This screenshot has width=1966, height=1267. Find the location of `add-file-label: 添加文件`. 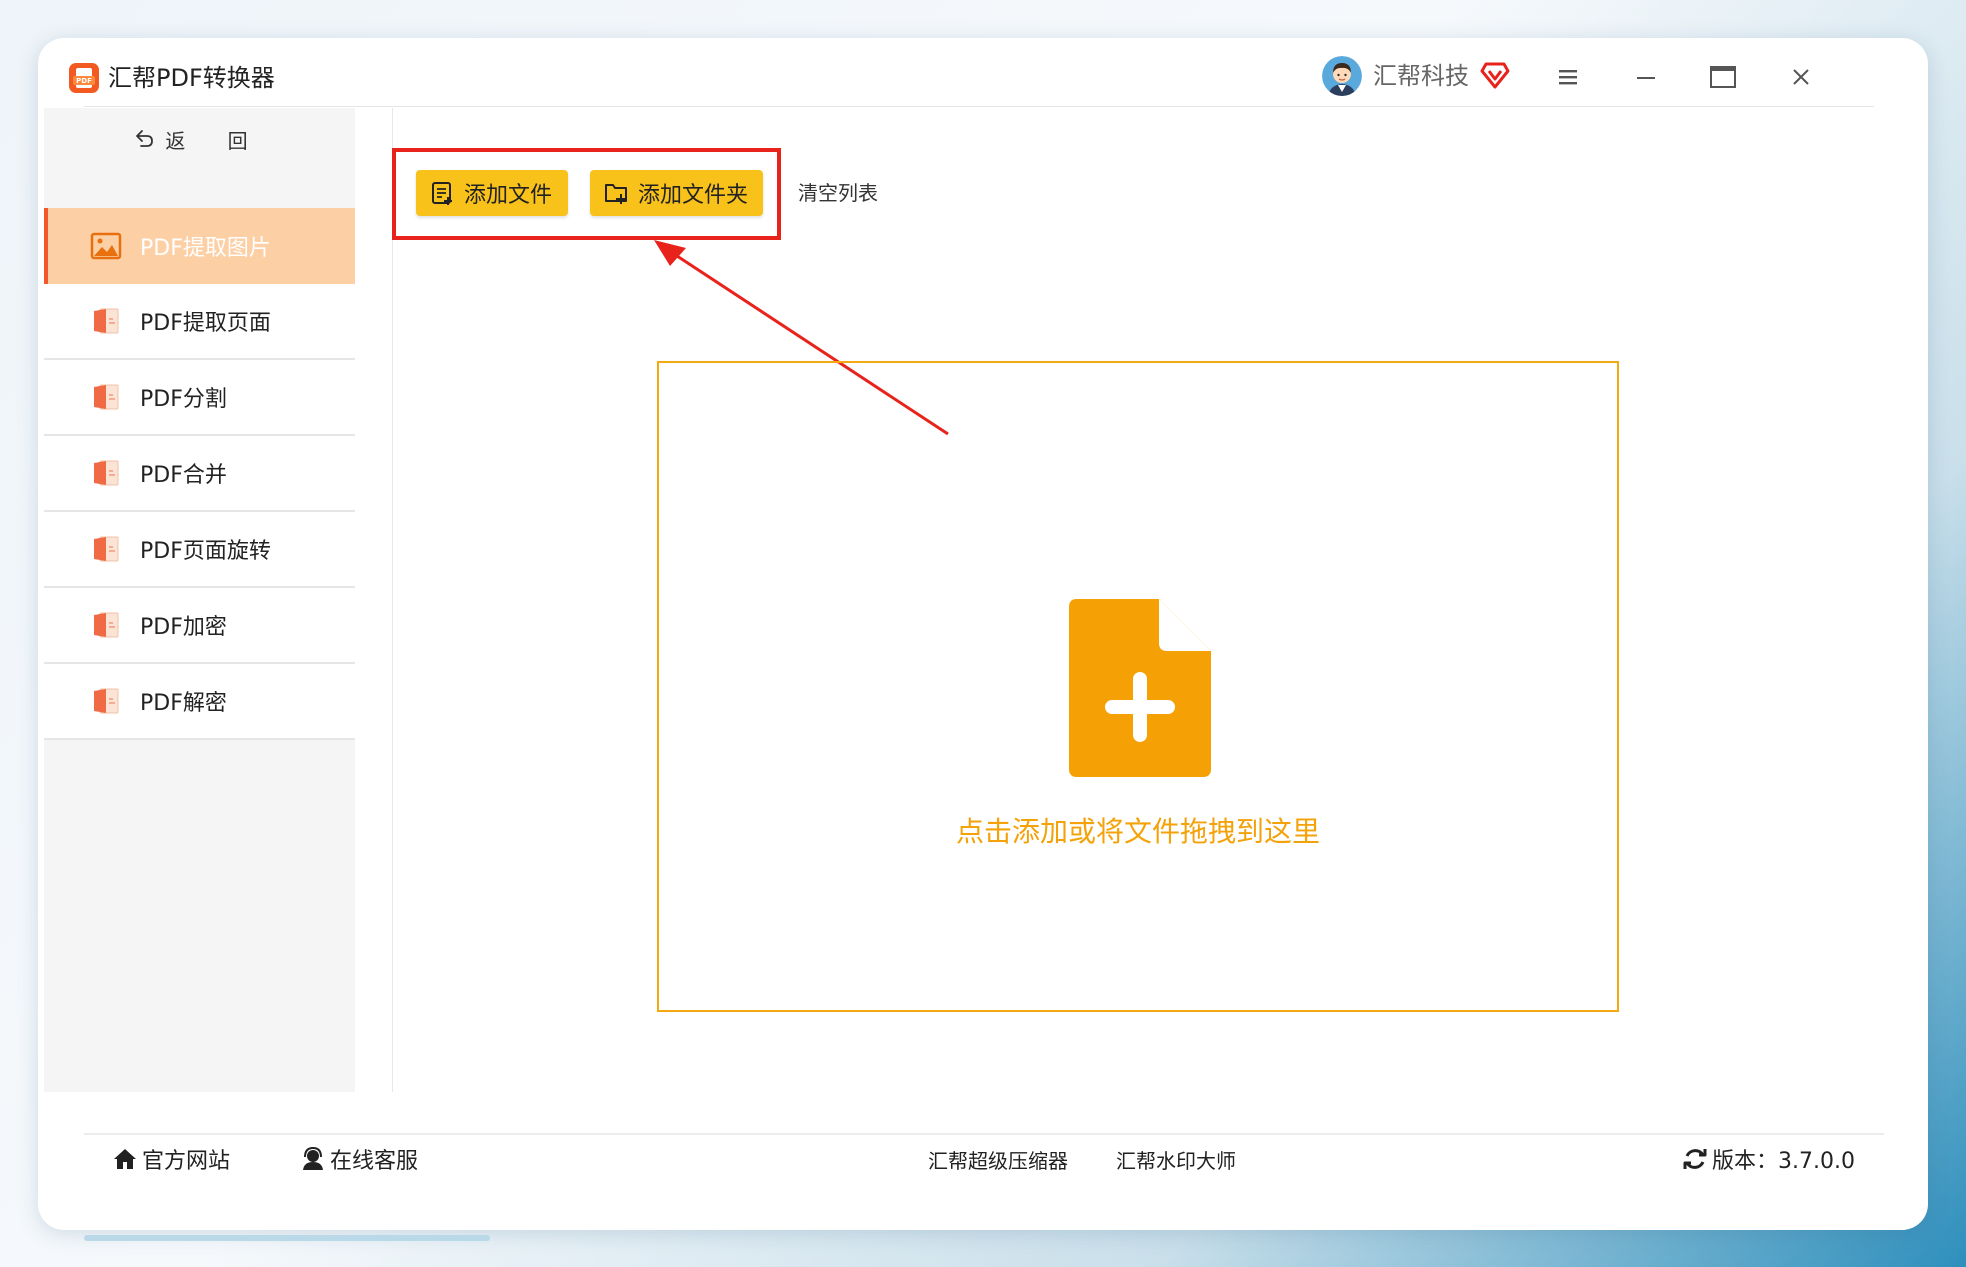

add-file-label: 添加文件 is located at coordinates (508, 195).